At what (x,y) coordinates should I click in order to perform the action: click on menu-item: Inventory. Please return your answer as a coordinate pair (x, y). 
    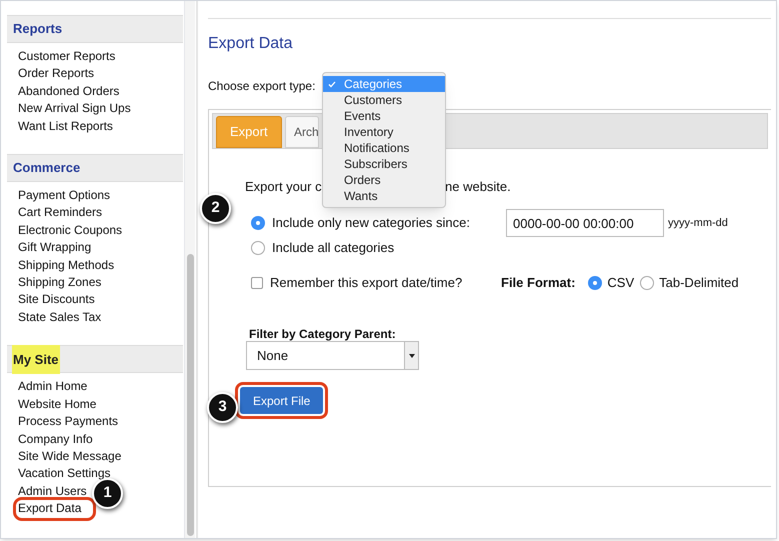
    Looking at the image, I should click on (384, 132).